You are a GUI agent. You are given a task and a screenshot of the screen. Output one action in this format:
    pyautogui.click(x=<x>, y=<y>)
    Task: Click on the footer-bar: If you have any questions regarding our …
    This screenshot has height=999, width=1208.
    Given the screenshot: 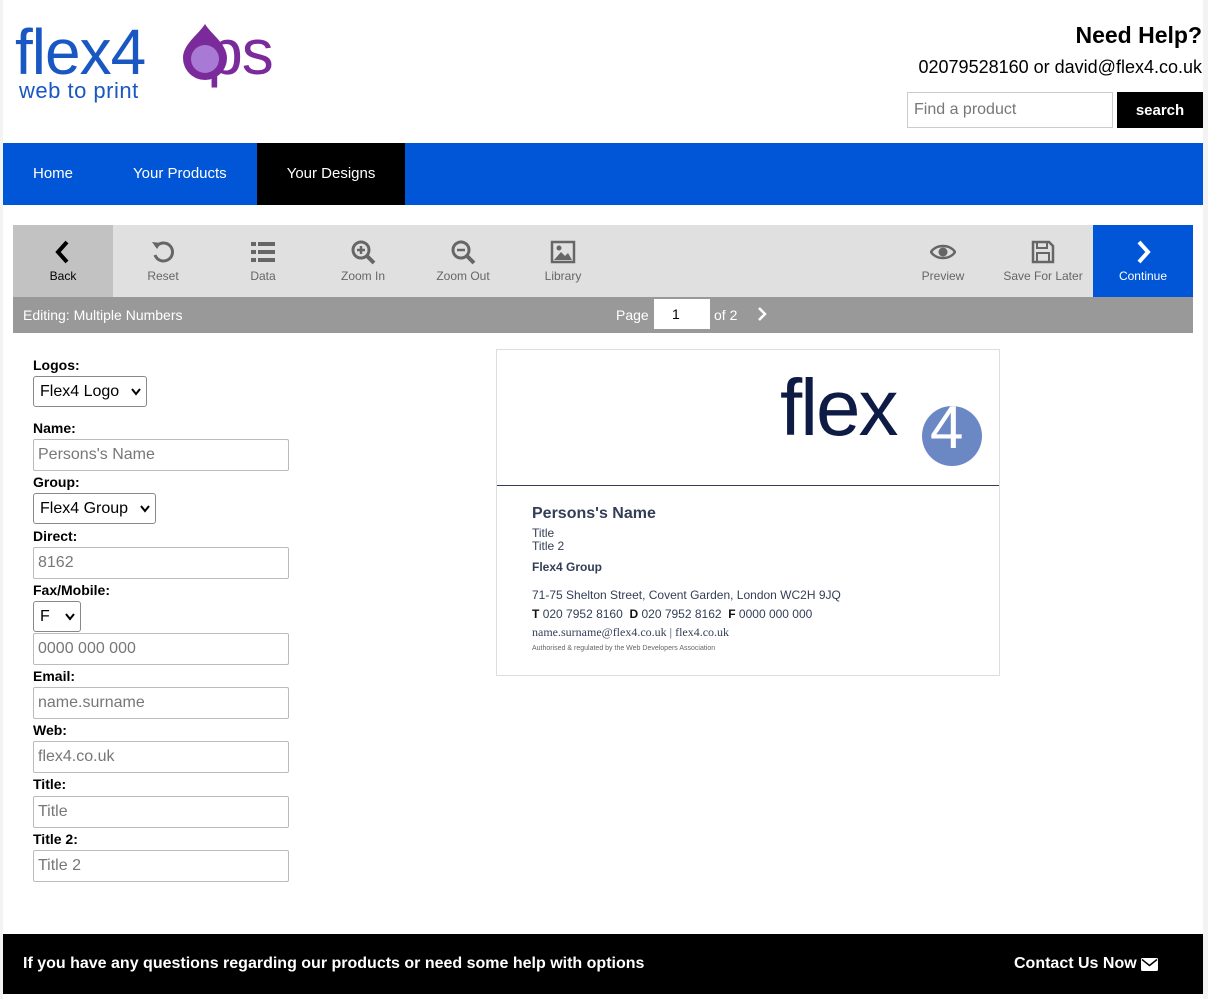 What is the action you would take?
    pyautogui.click(x=603, y=964)
    